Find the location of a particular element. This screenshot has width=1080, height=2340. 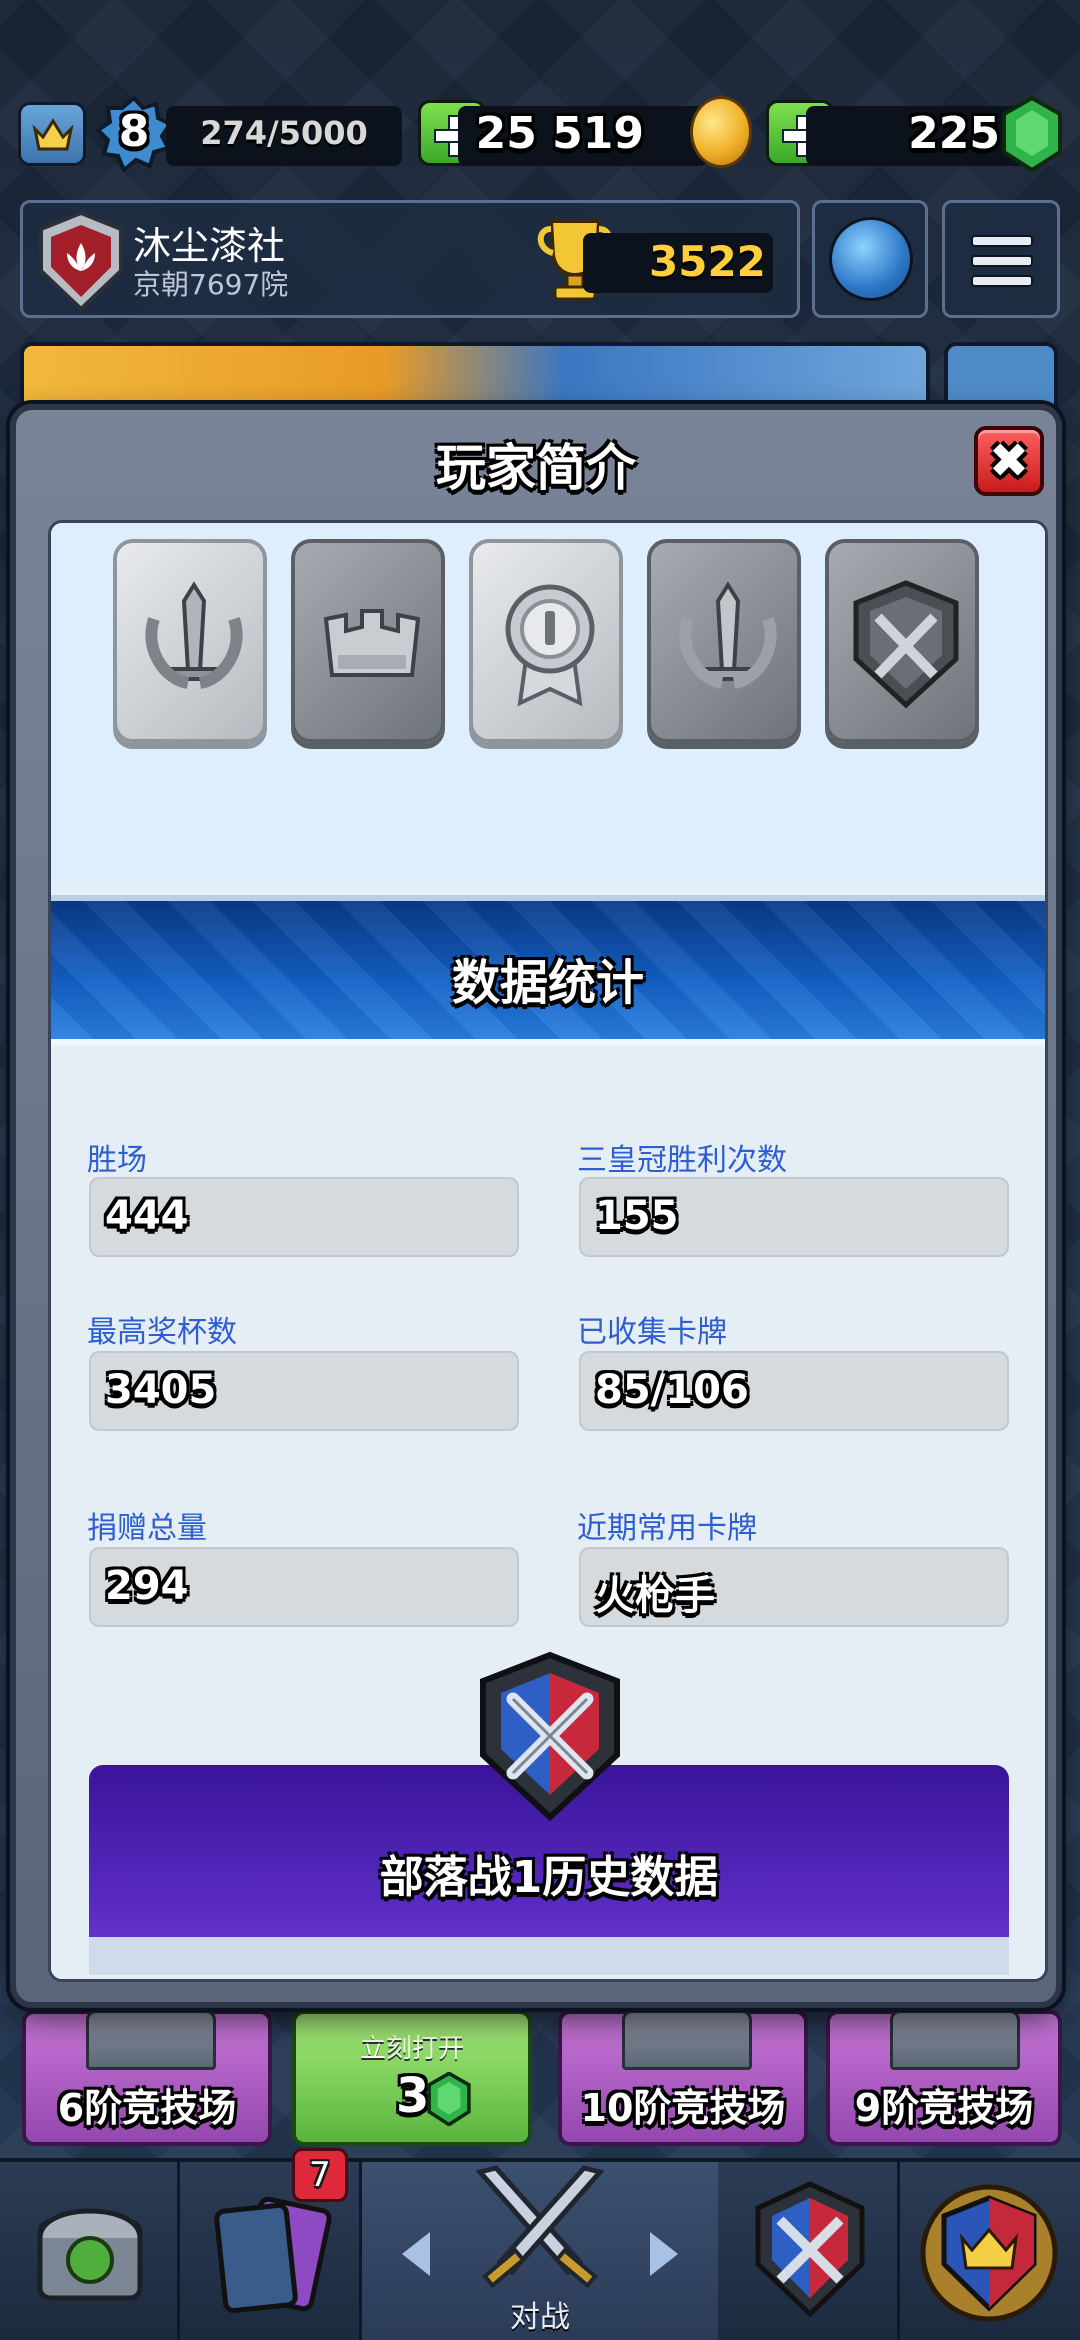

nav-clan is located at coordinates (810, 2251).